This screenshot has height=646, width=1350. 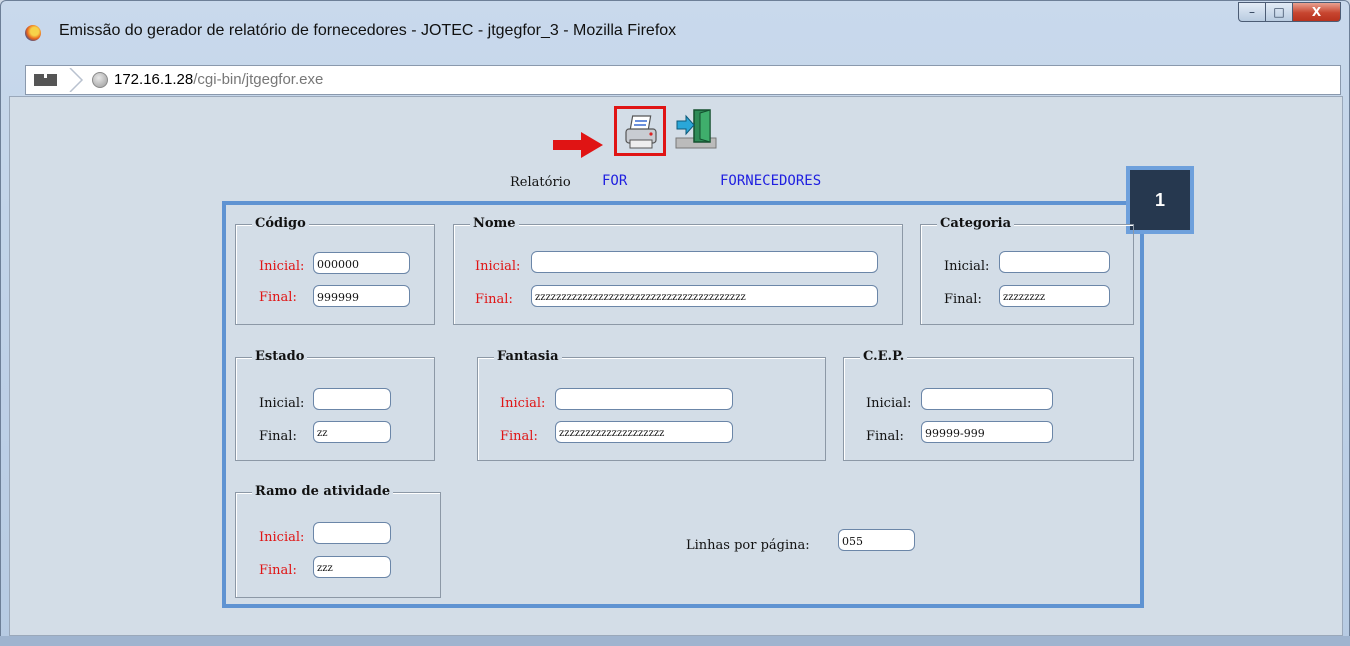 What do you see at coordinates (498, 266) in the screenshot?
I see `nome-inicial-label: Inicial:` at bounding box center [498, 266].